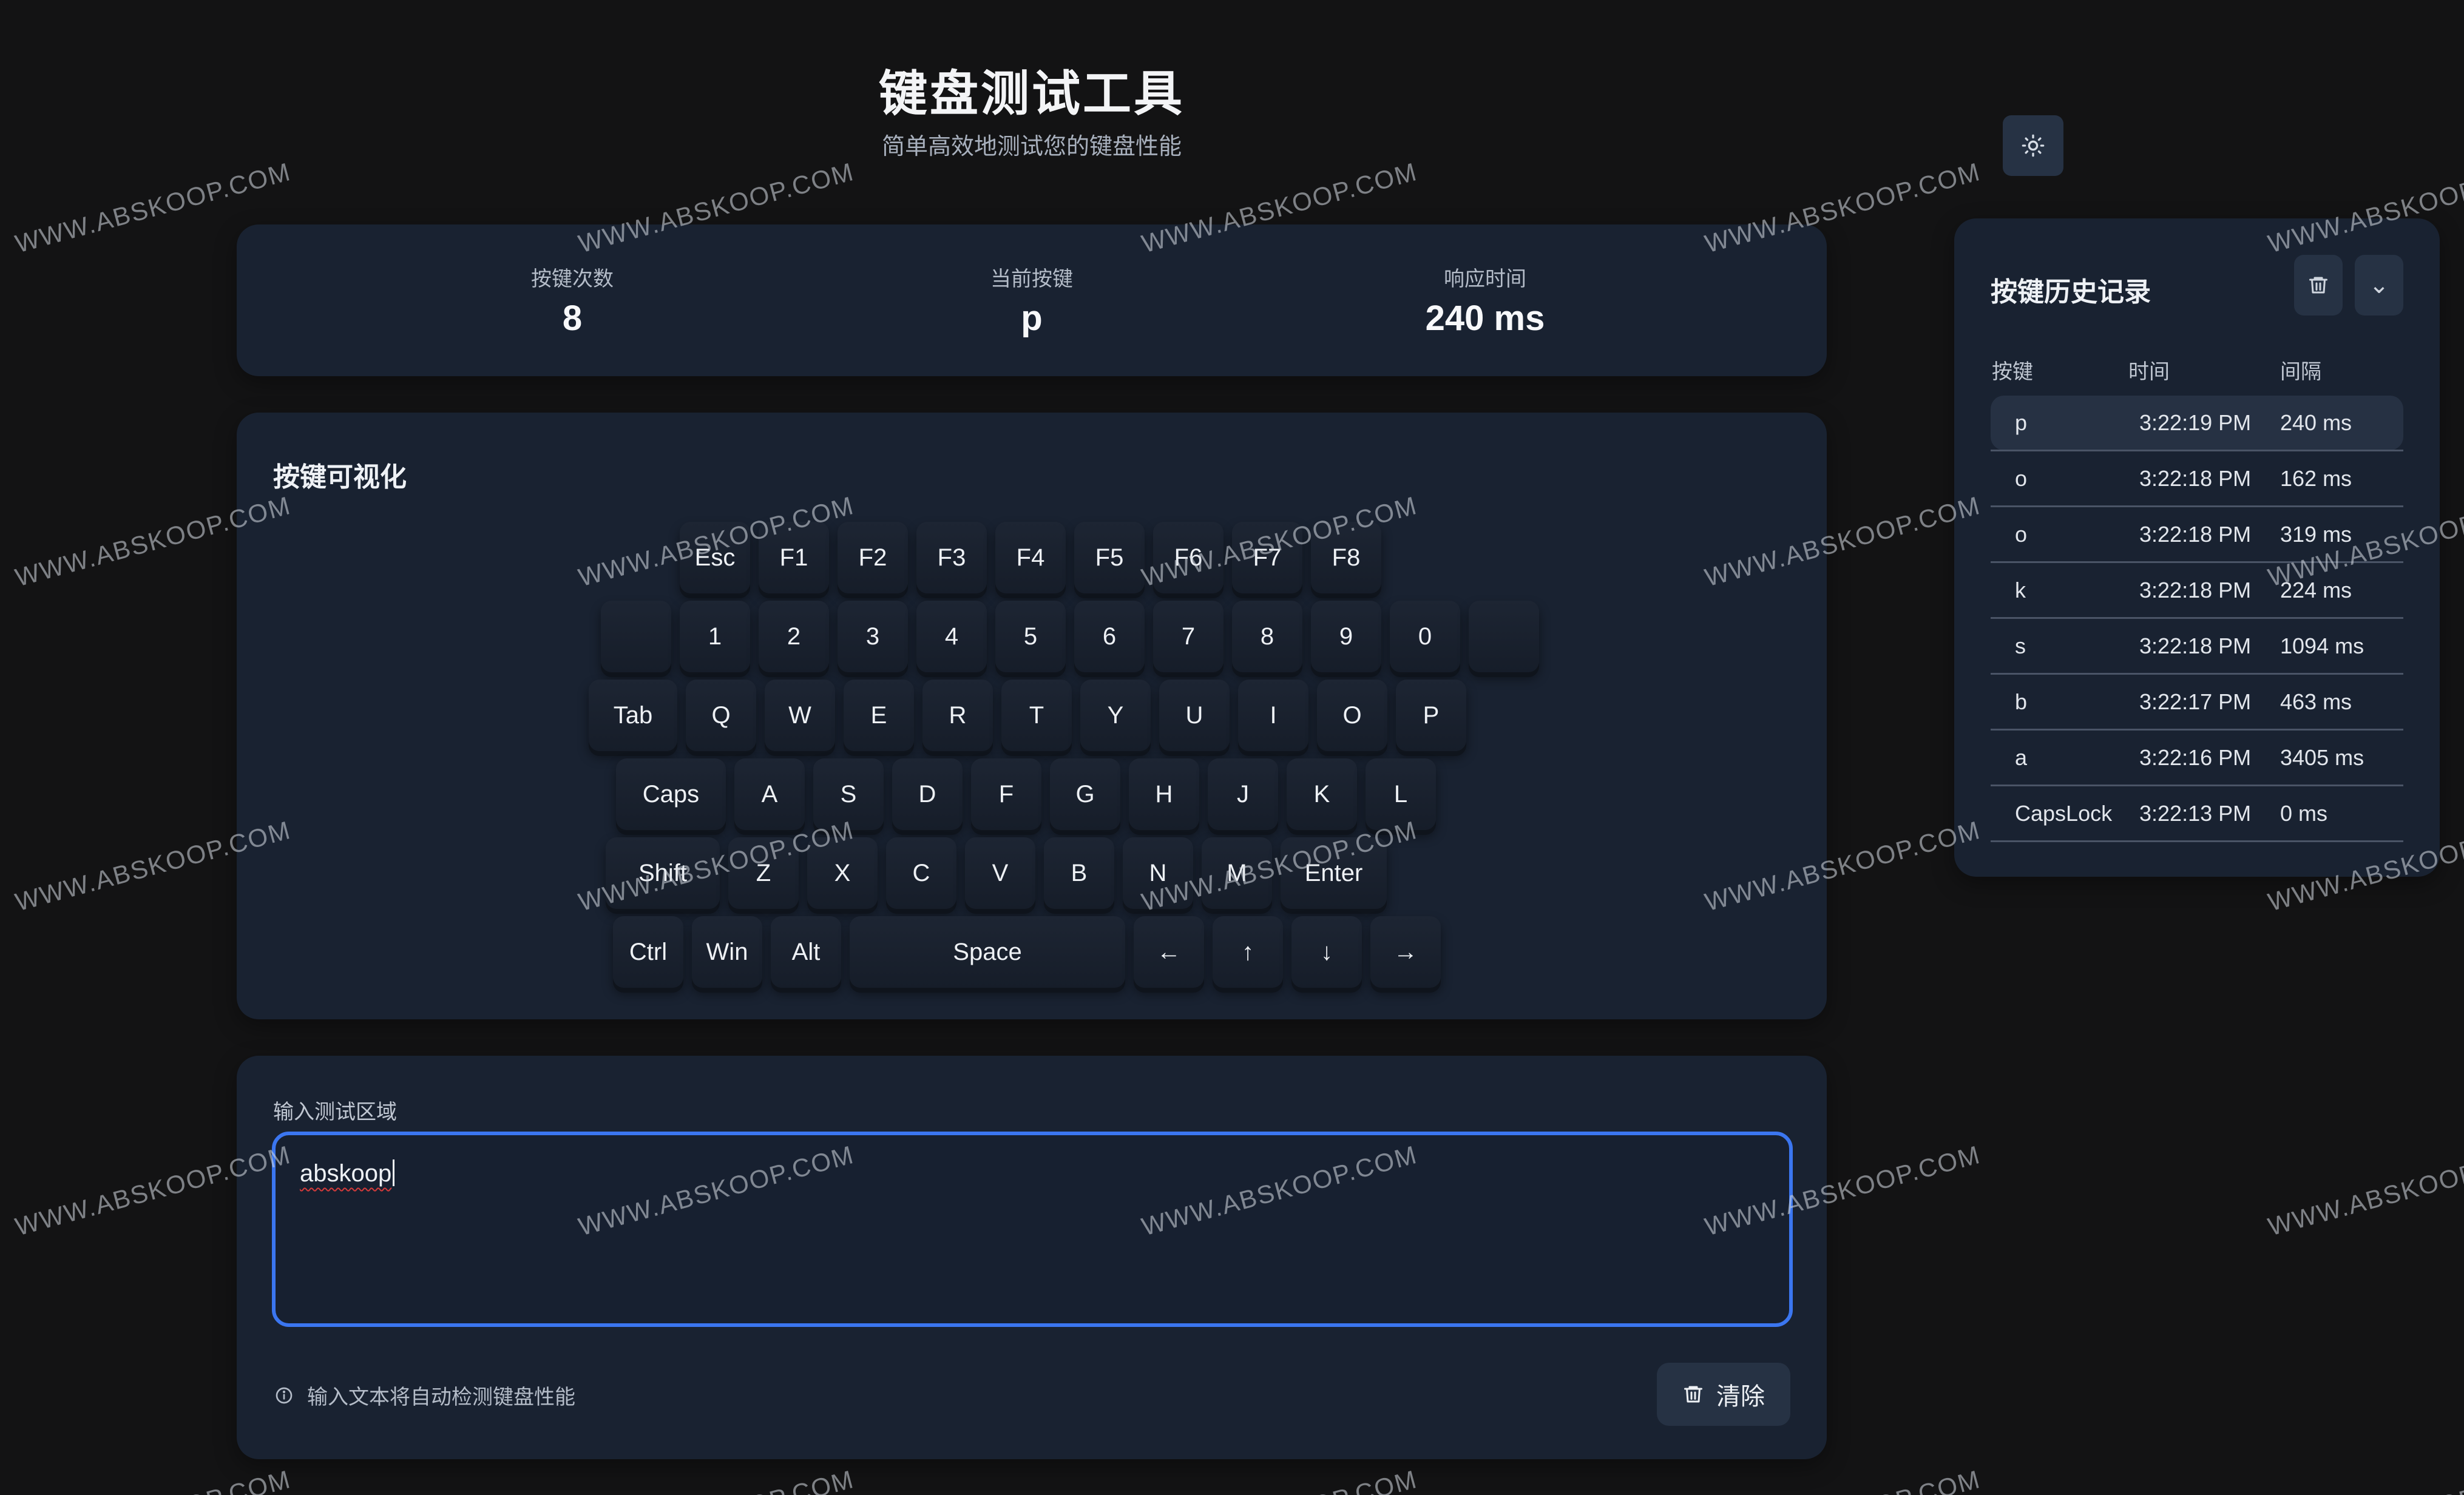 The image size is (2464, 1495). What do you see at coordinates (1030, 636) in the screenshot?
I see `key-5: 5` at bounding box center [1030, 636].